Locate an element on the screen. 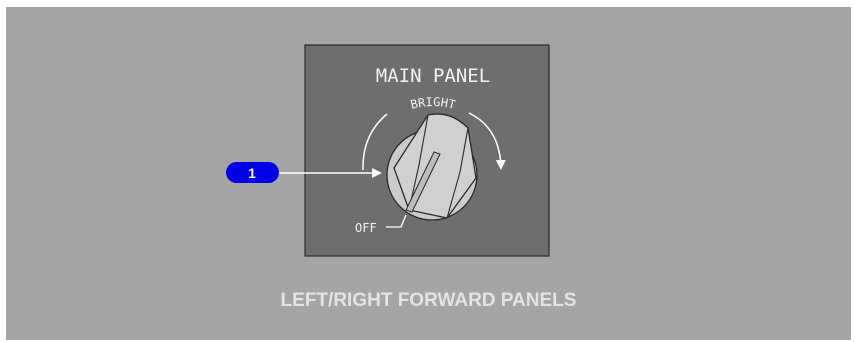 The image size is (855, 342). panel-title: MAIN PANEL is located at coordinates (433, 76).